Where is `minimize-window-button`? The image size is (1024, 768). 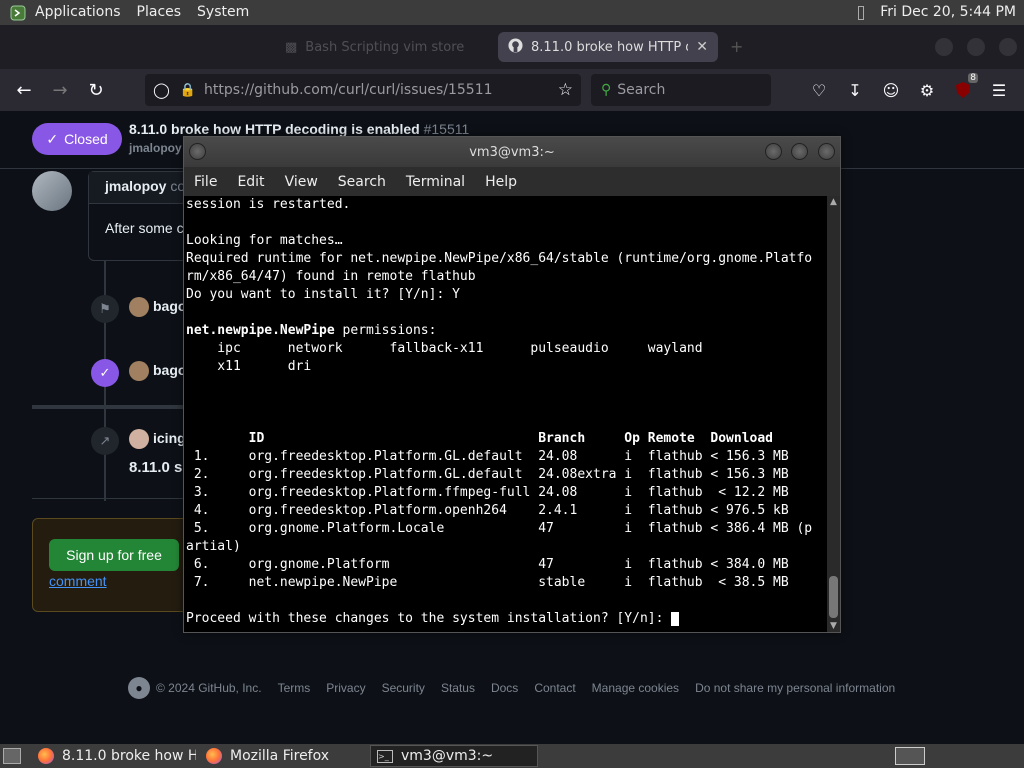
minimize-window-button is located at coordinates (944, 47).